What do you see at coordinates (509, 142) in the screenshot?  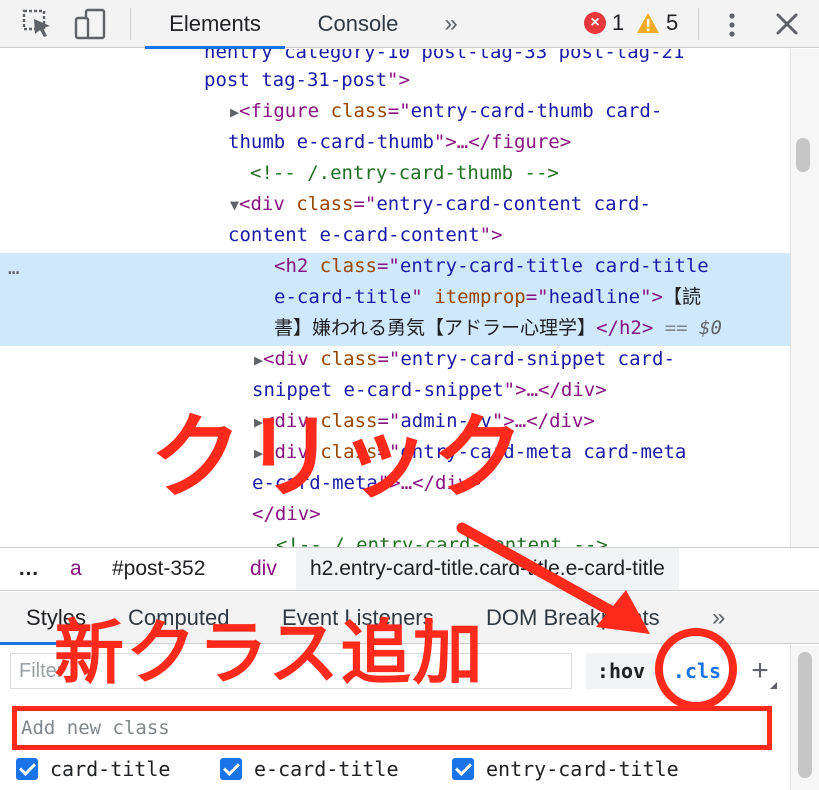 I see `dom-line: thumb e-card-thumb">…</figure>` at bounding box center [509, 142].